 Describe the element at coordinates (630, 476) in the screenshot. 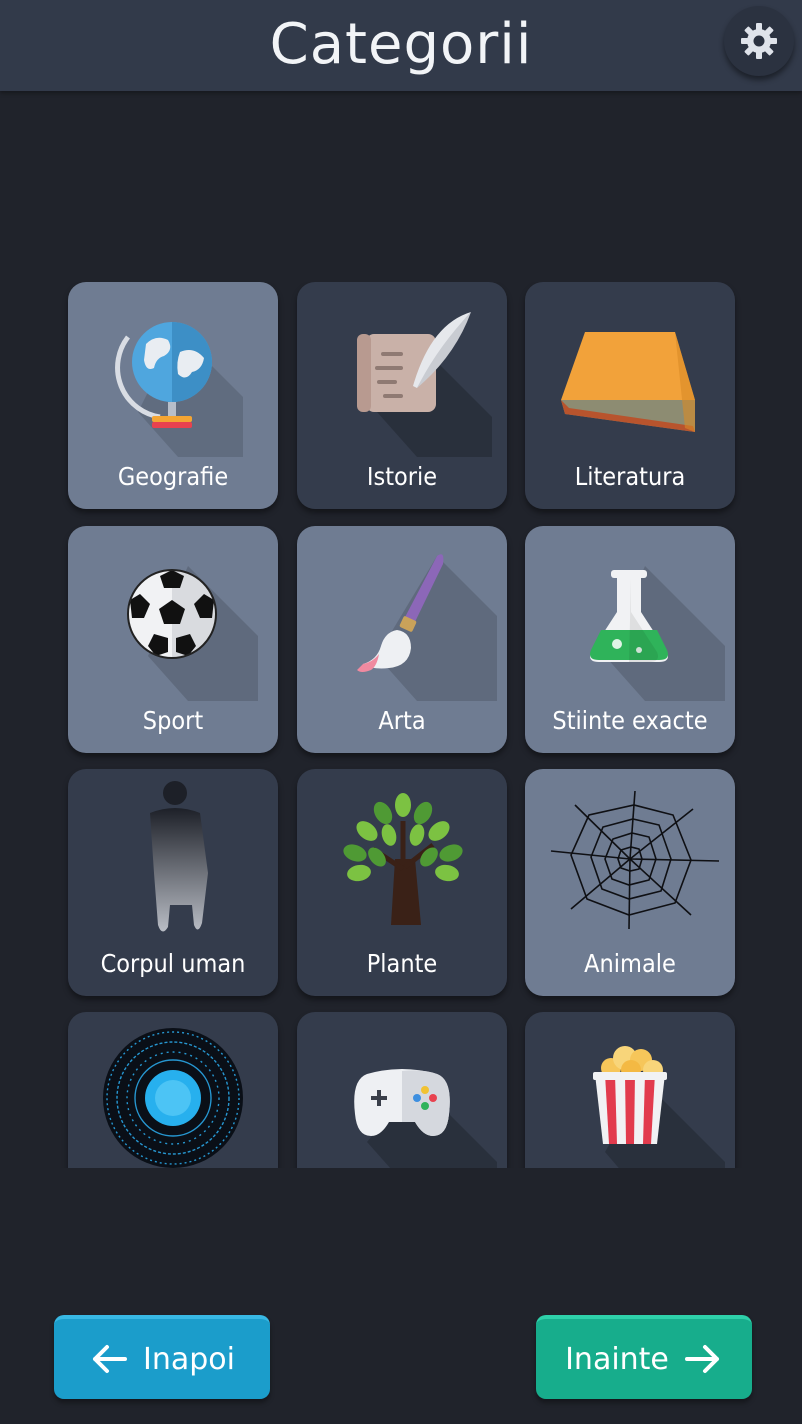

I see `category-label: Literatura` at that location.